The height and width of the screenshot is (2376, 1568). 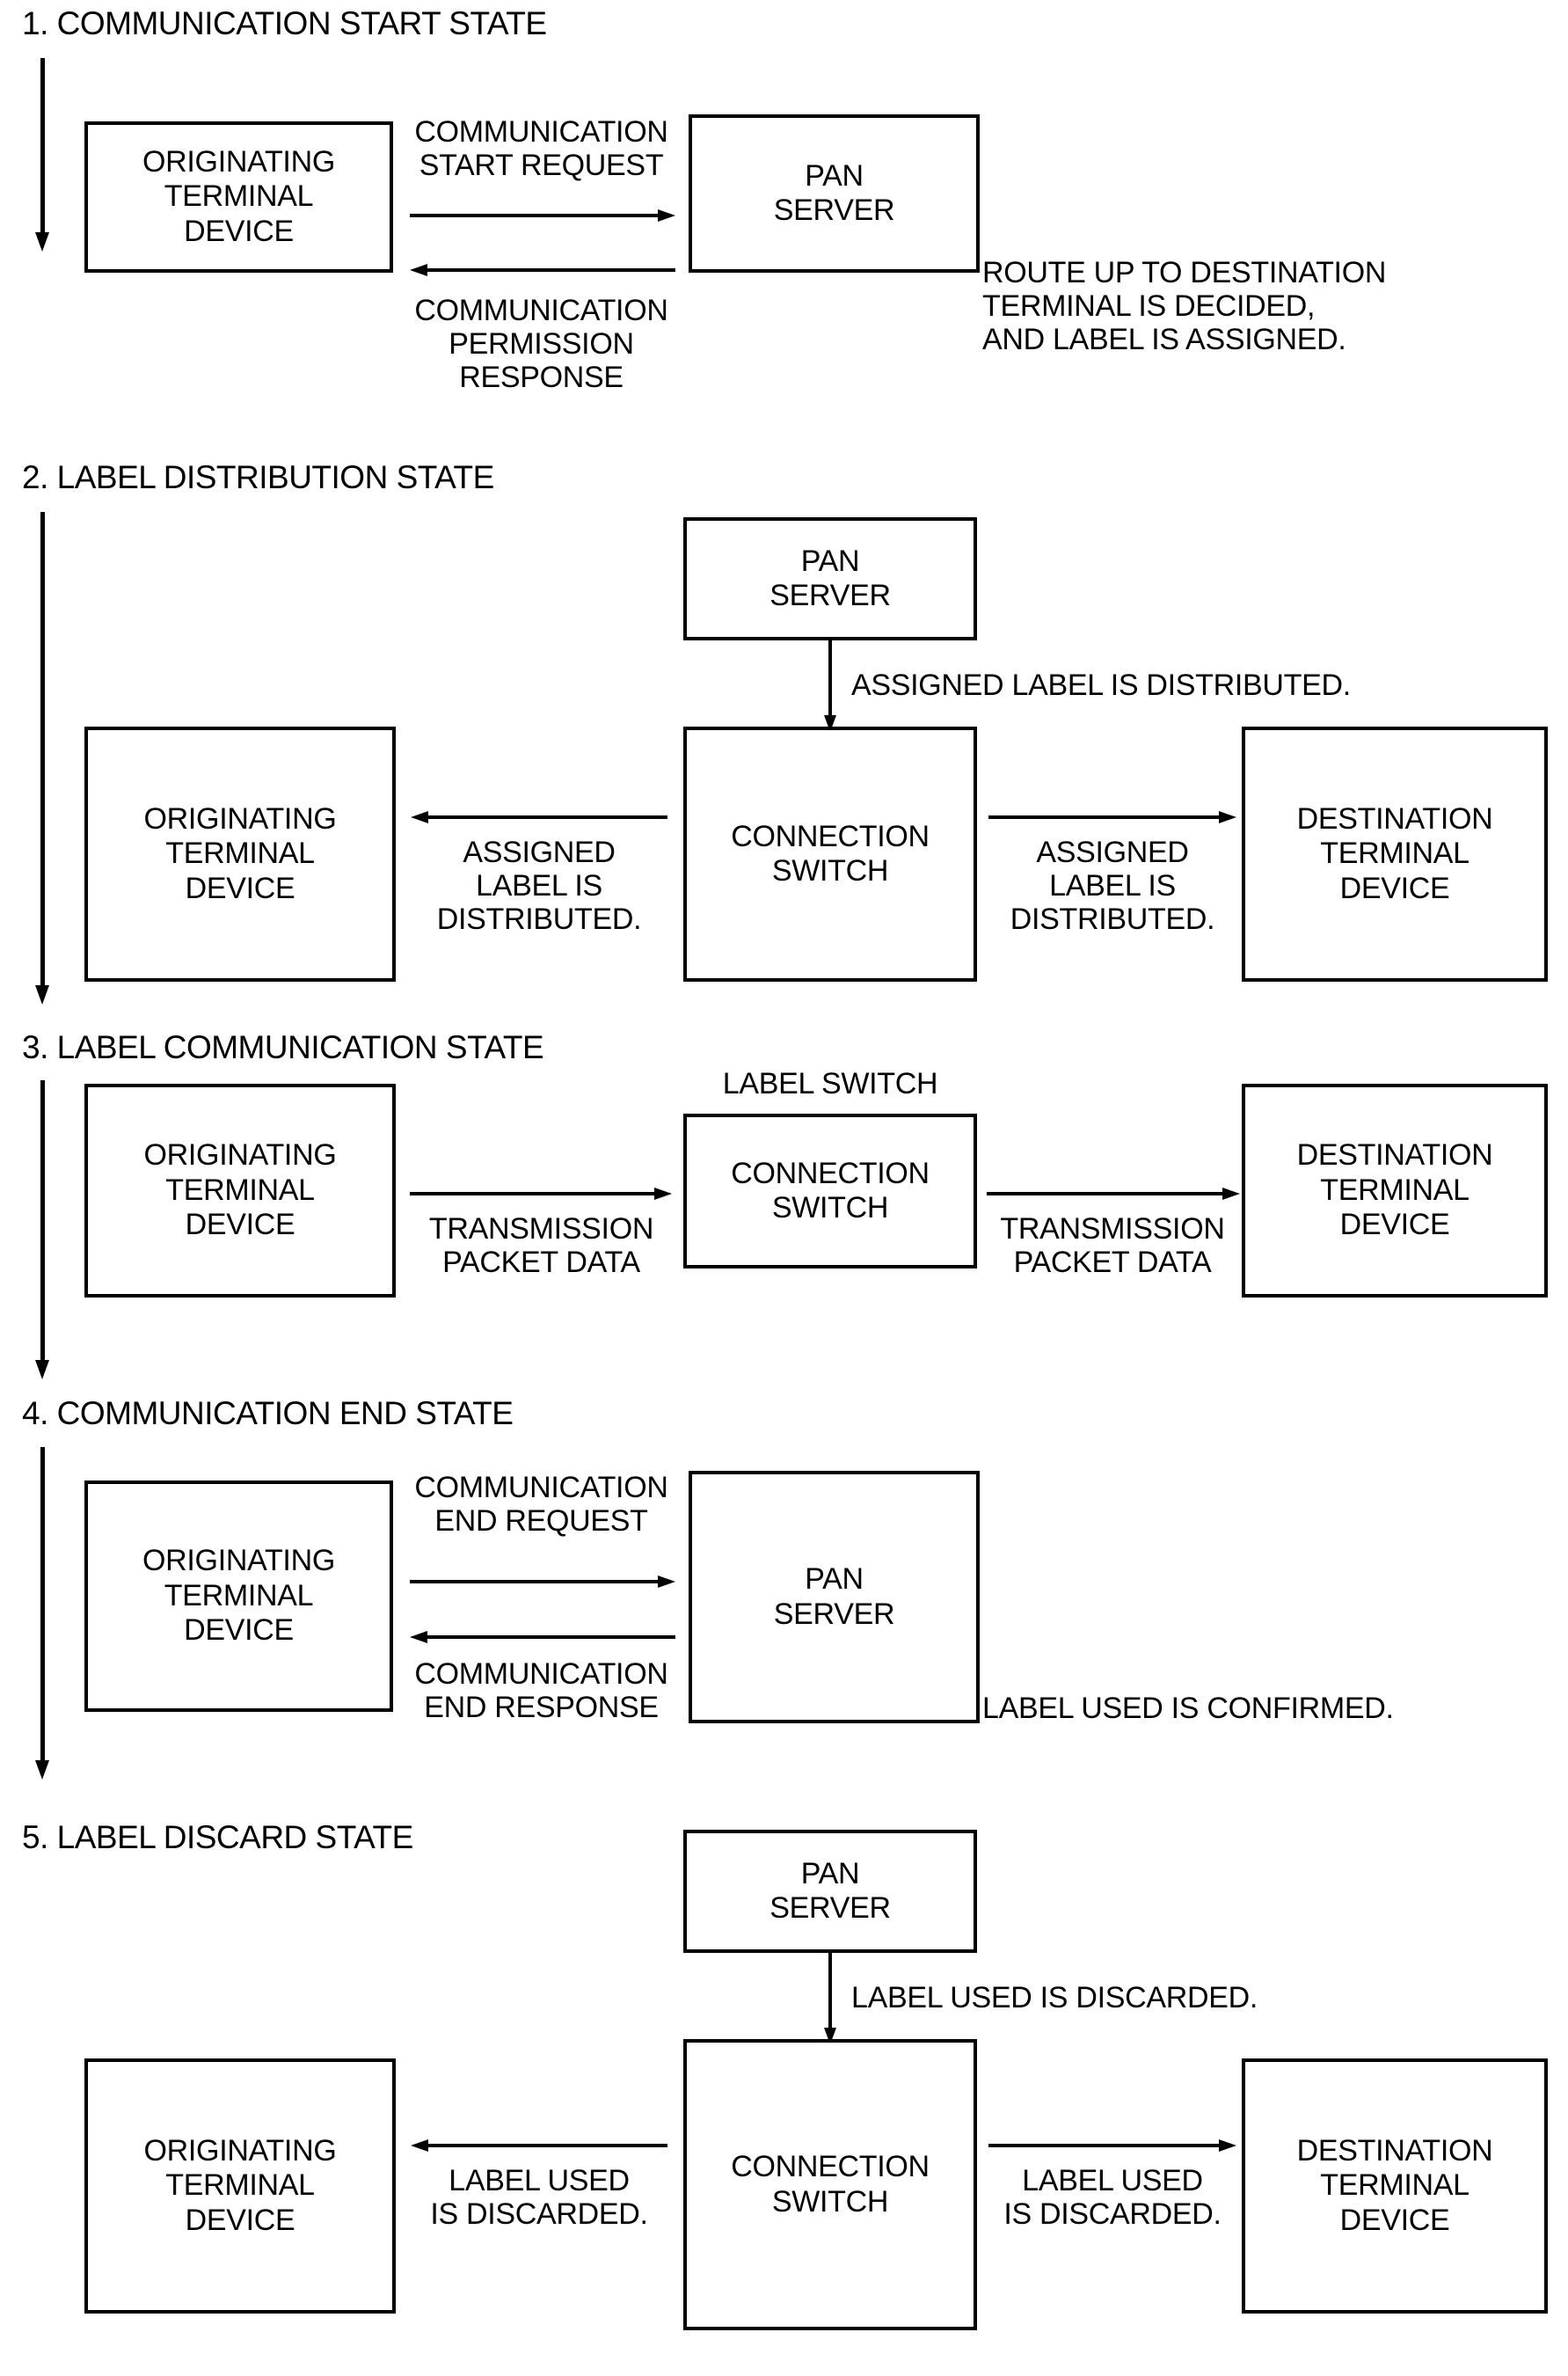 I want to click on section-heading-label-communication-state: 3. LABEL COMMUNICATION STATE, so click(x=283, y=1047).